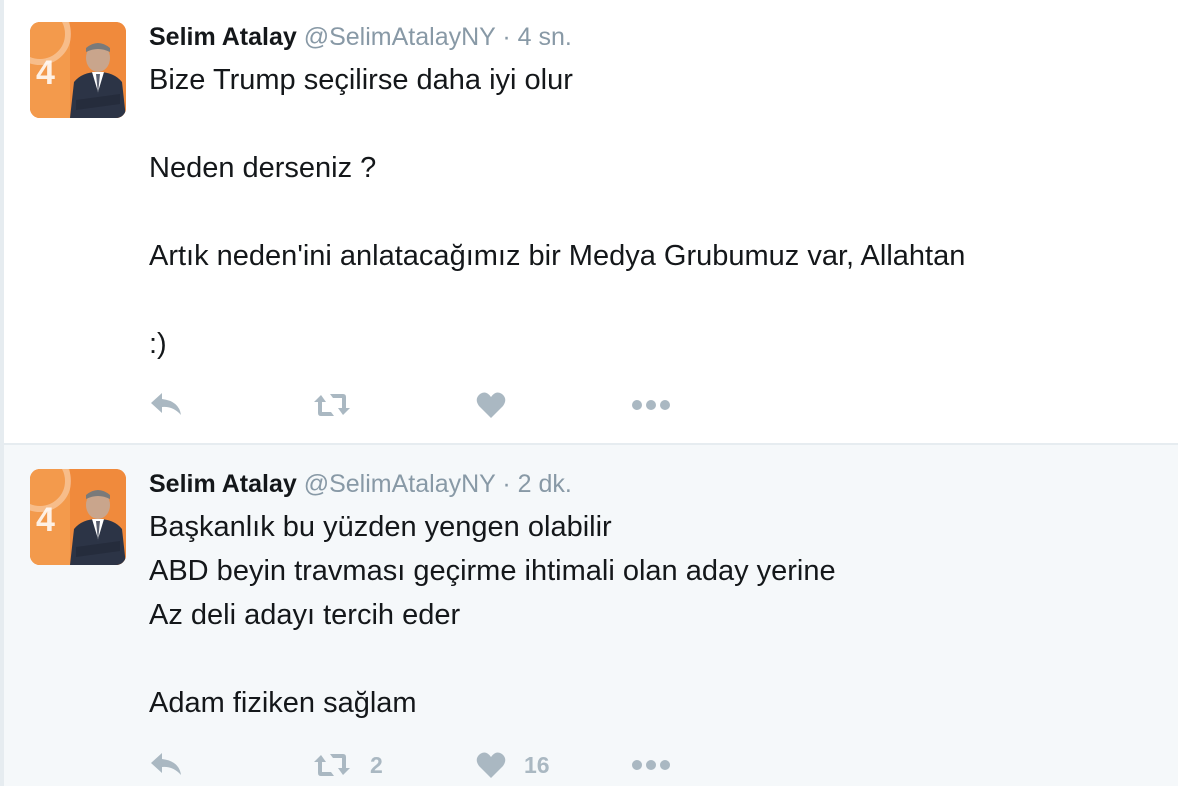  I want to click on like-button, so click(500, 405).